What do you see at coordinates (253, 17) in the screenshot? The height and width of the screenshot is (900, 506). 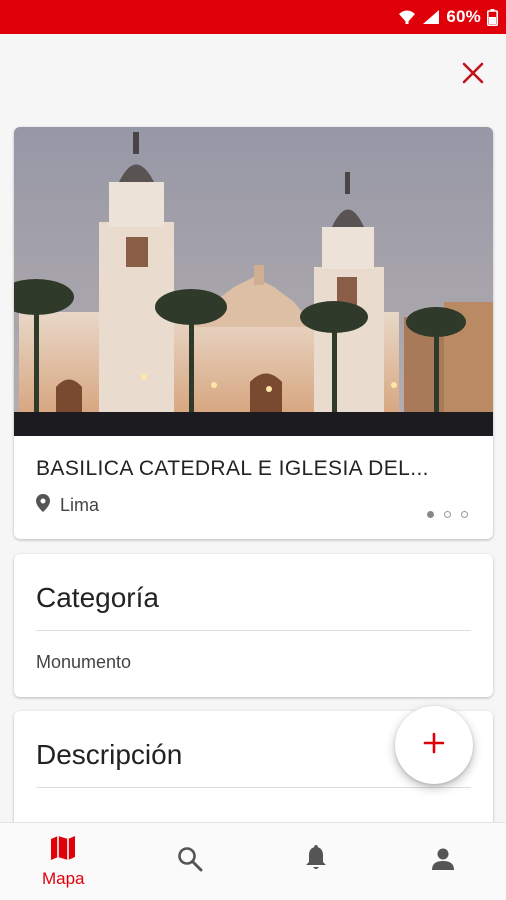 I see `status-bar: 60%` at bounding box center [253, 17].